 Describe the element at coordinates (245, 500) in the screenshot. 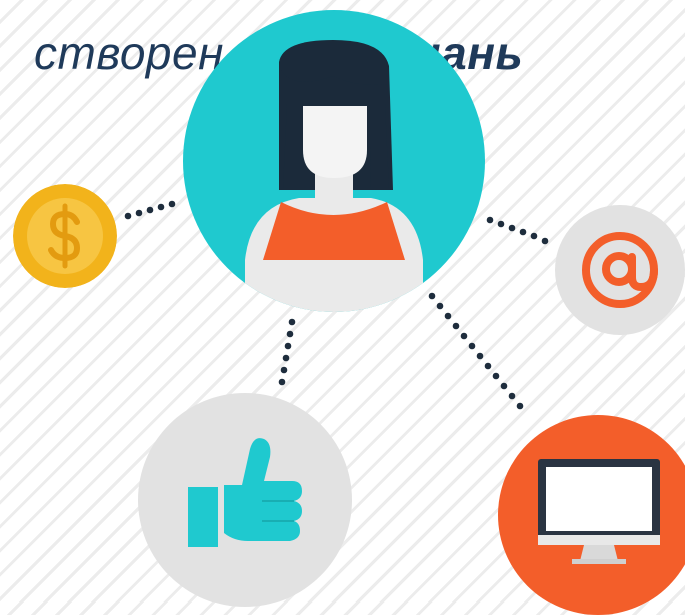

I see `thumbs-up-icon` at that location.